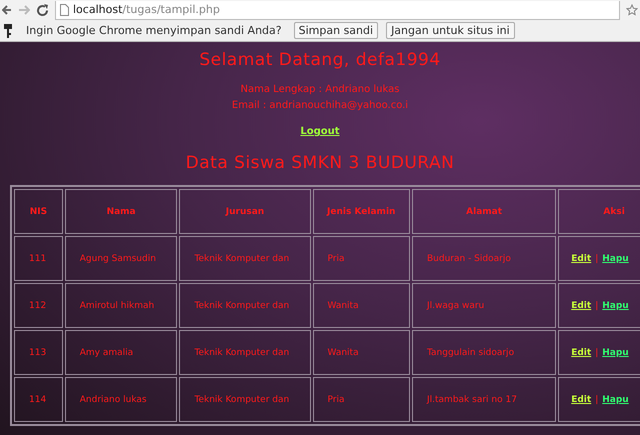 Image resolution: width=640 pixels, height=435 pixels. What do you see at coordinates (146, 9) in the screenshot?
I see `url-text: localhost/tugas/tampil.php` at bounding box center [146, 9].